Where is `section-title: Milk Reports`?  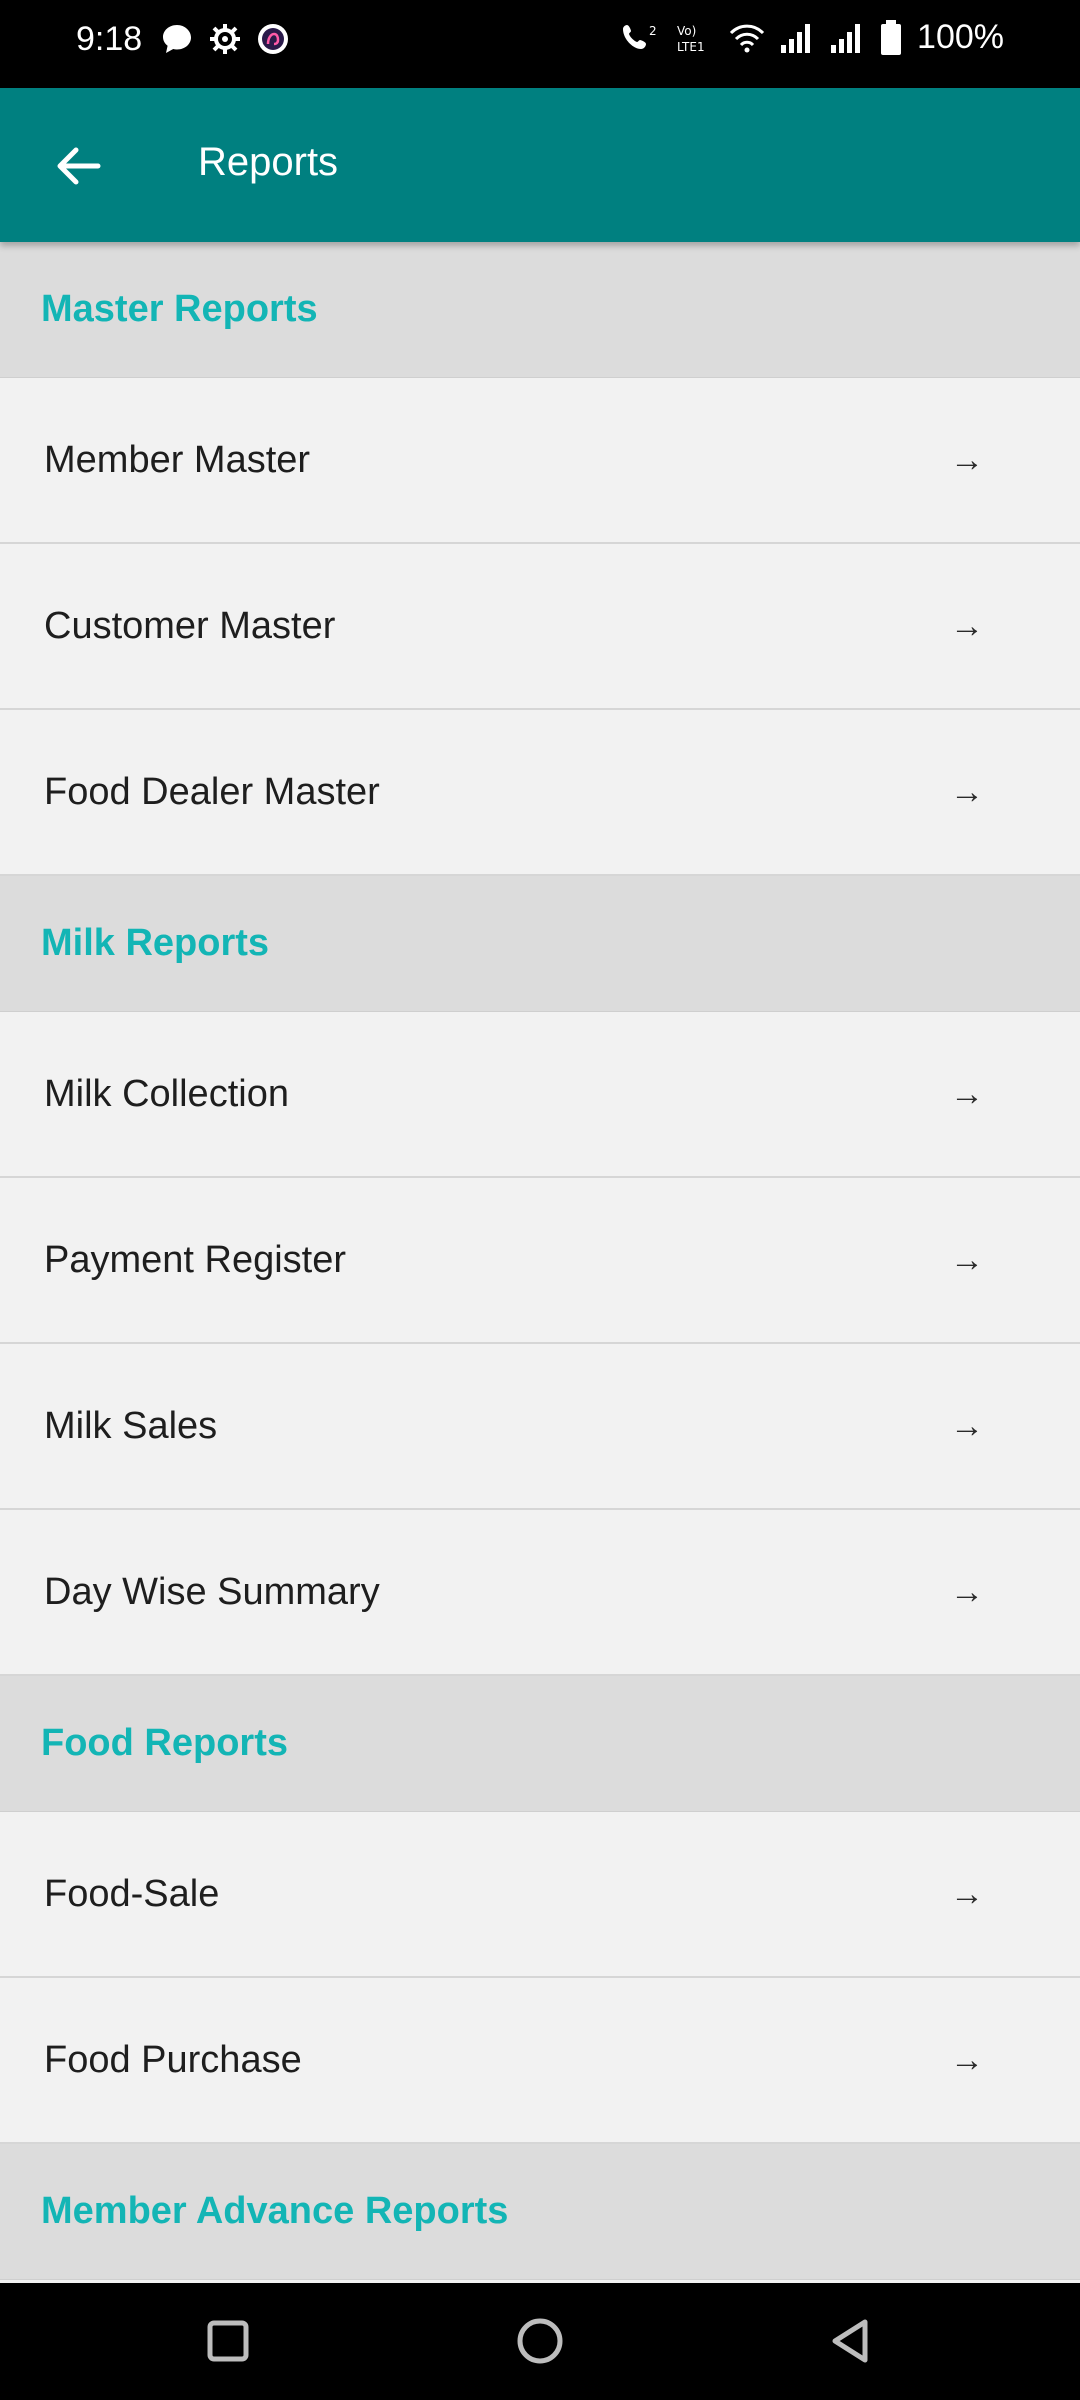 section-title: Milk Reports is located at coordinates (155, 943).